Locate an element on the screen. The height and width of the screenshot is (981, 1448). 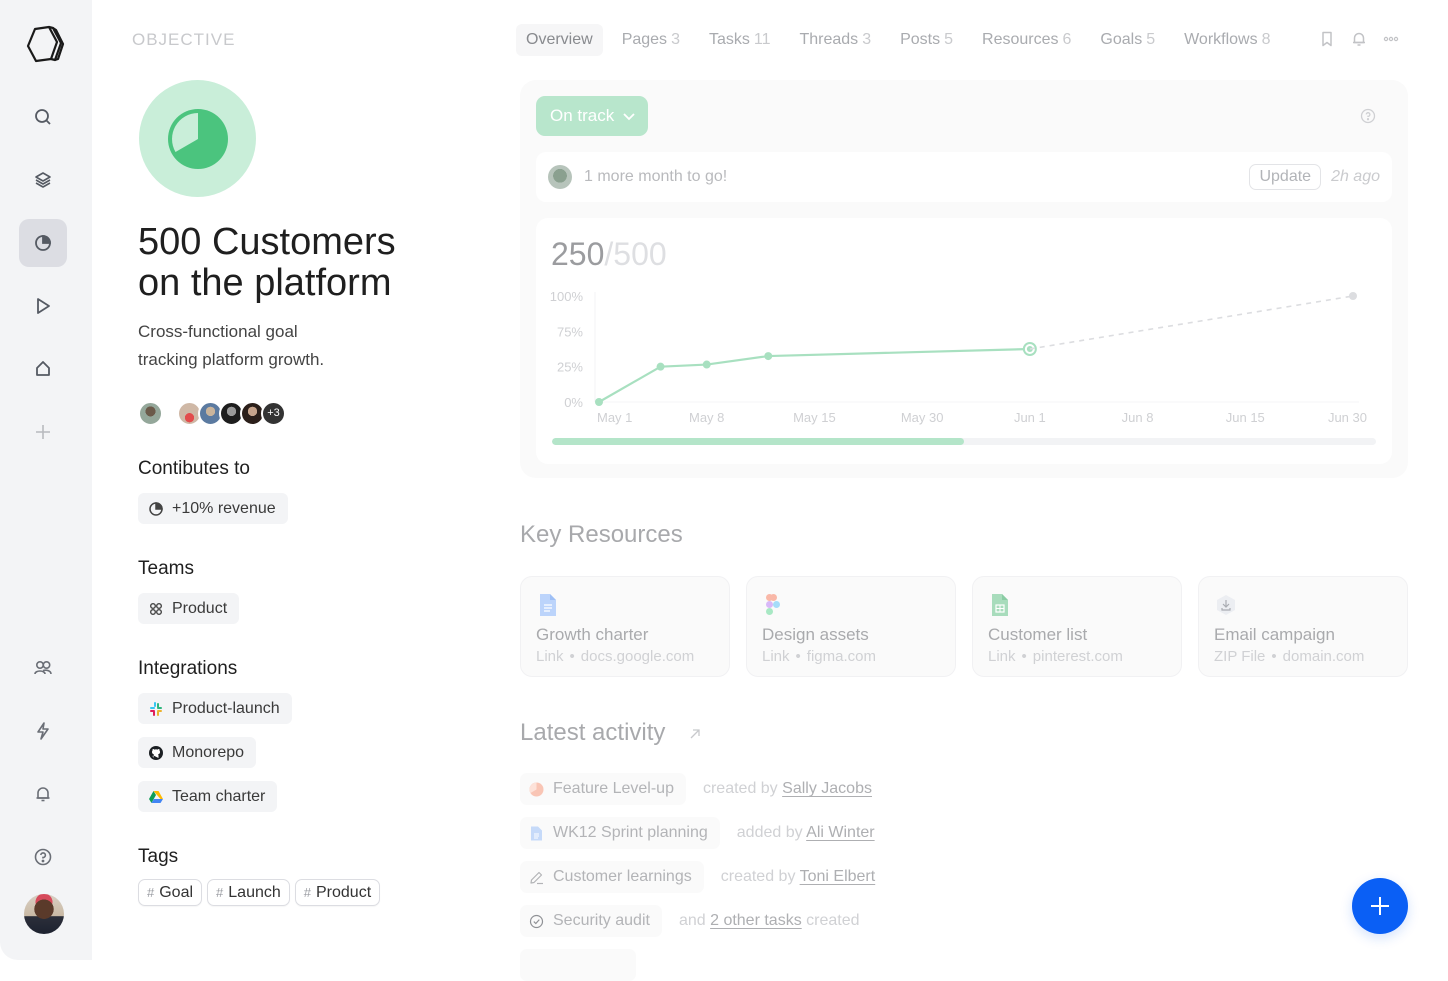
activity-chip: Customer learnings is located at coordinates (612, 877).